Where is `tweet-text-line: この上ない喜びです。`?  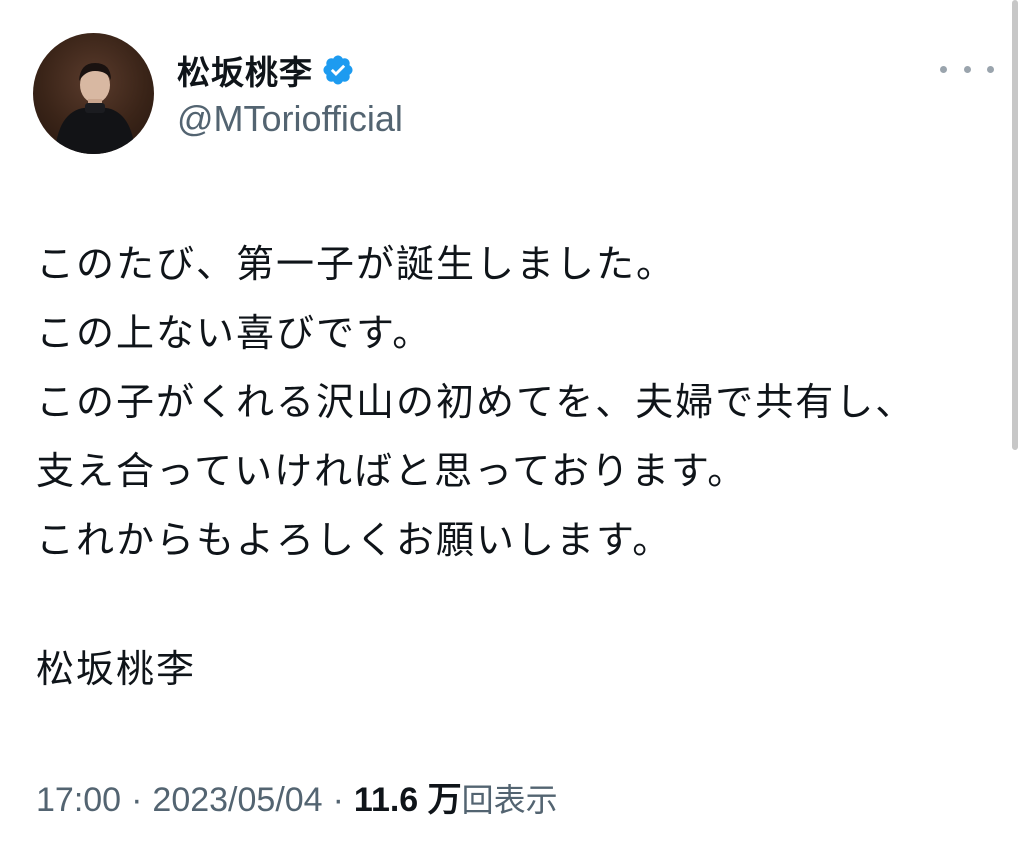
tweet-text-line: この上ない喜びです。 is located at coordinates (234, 333).